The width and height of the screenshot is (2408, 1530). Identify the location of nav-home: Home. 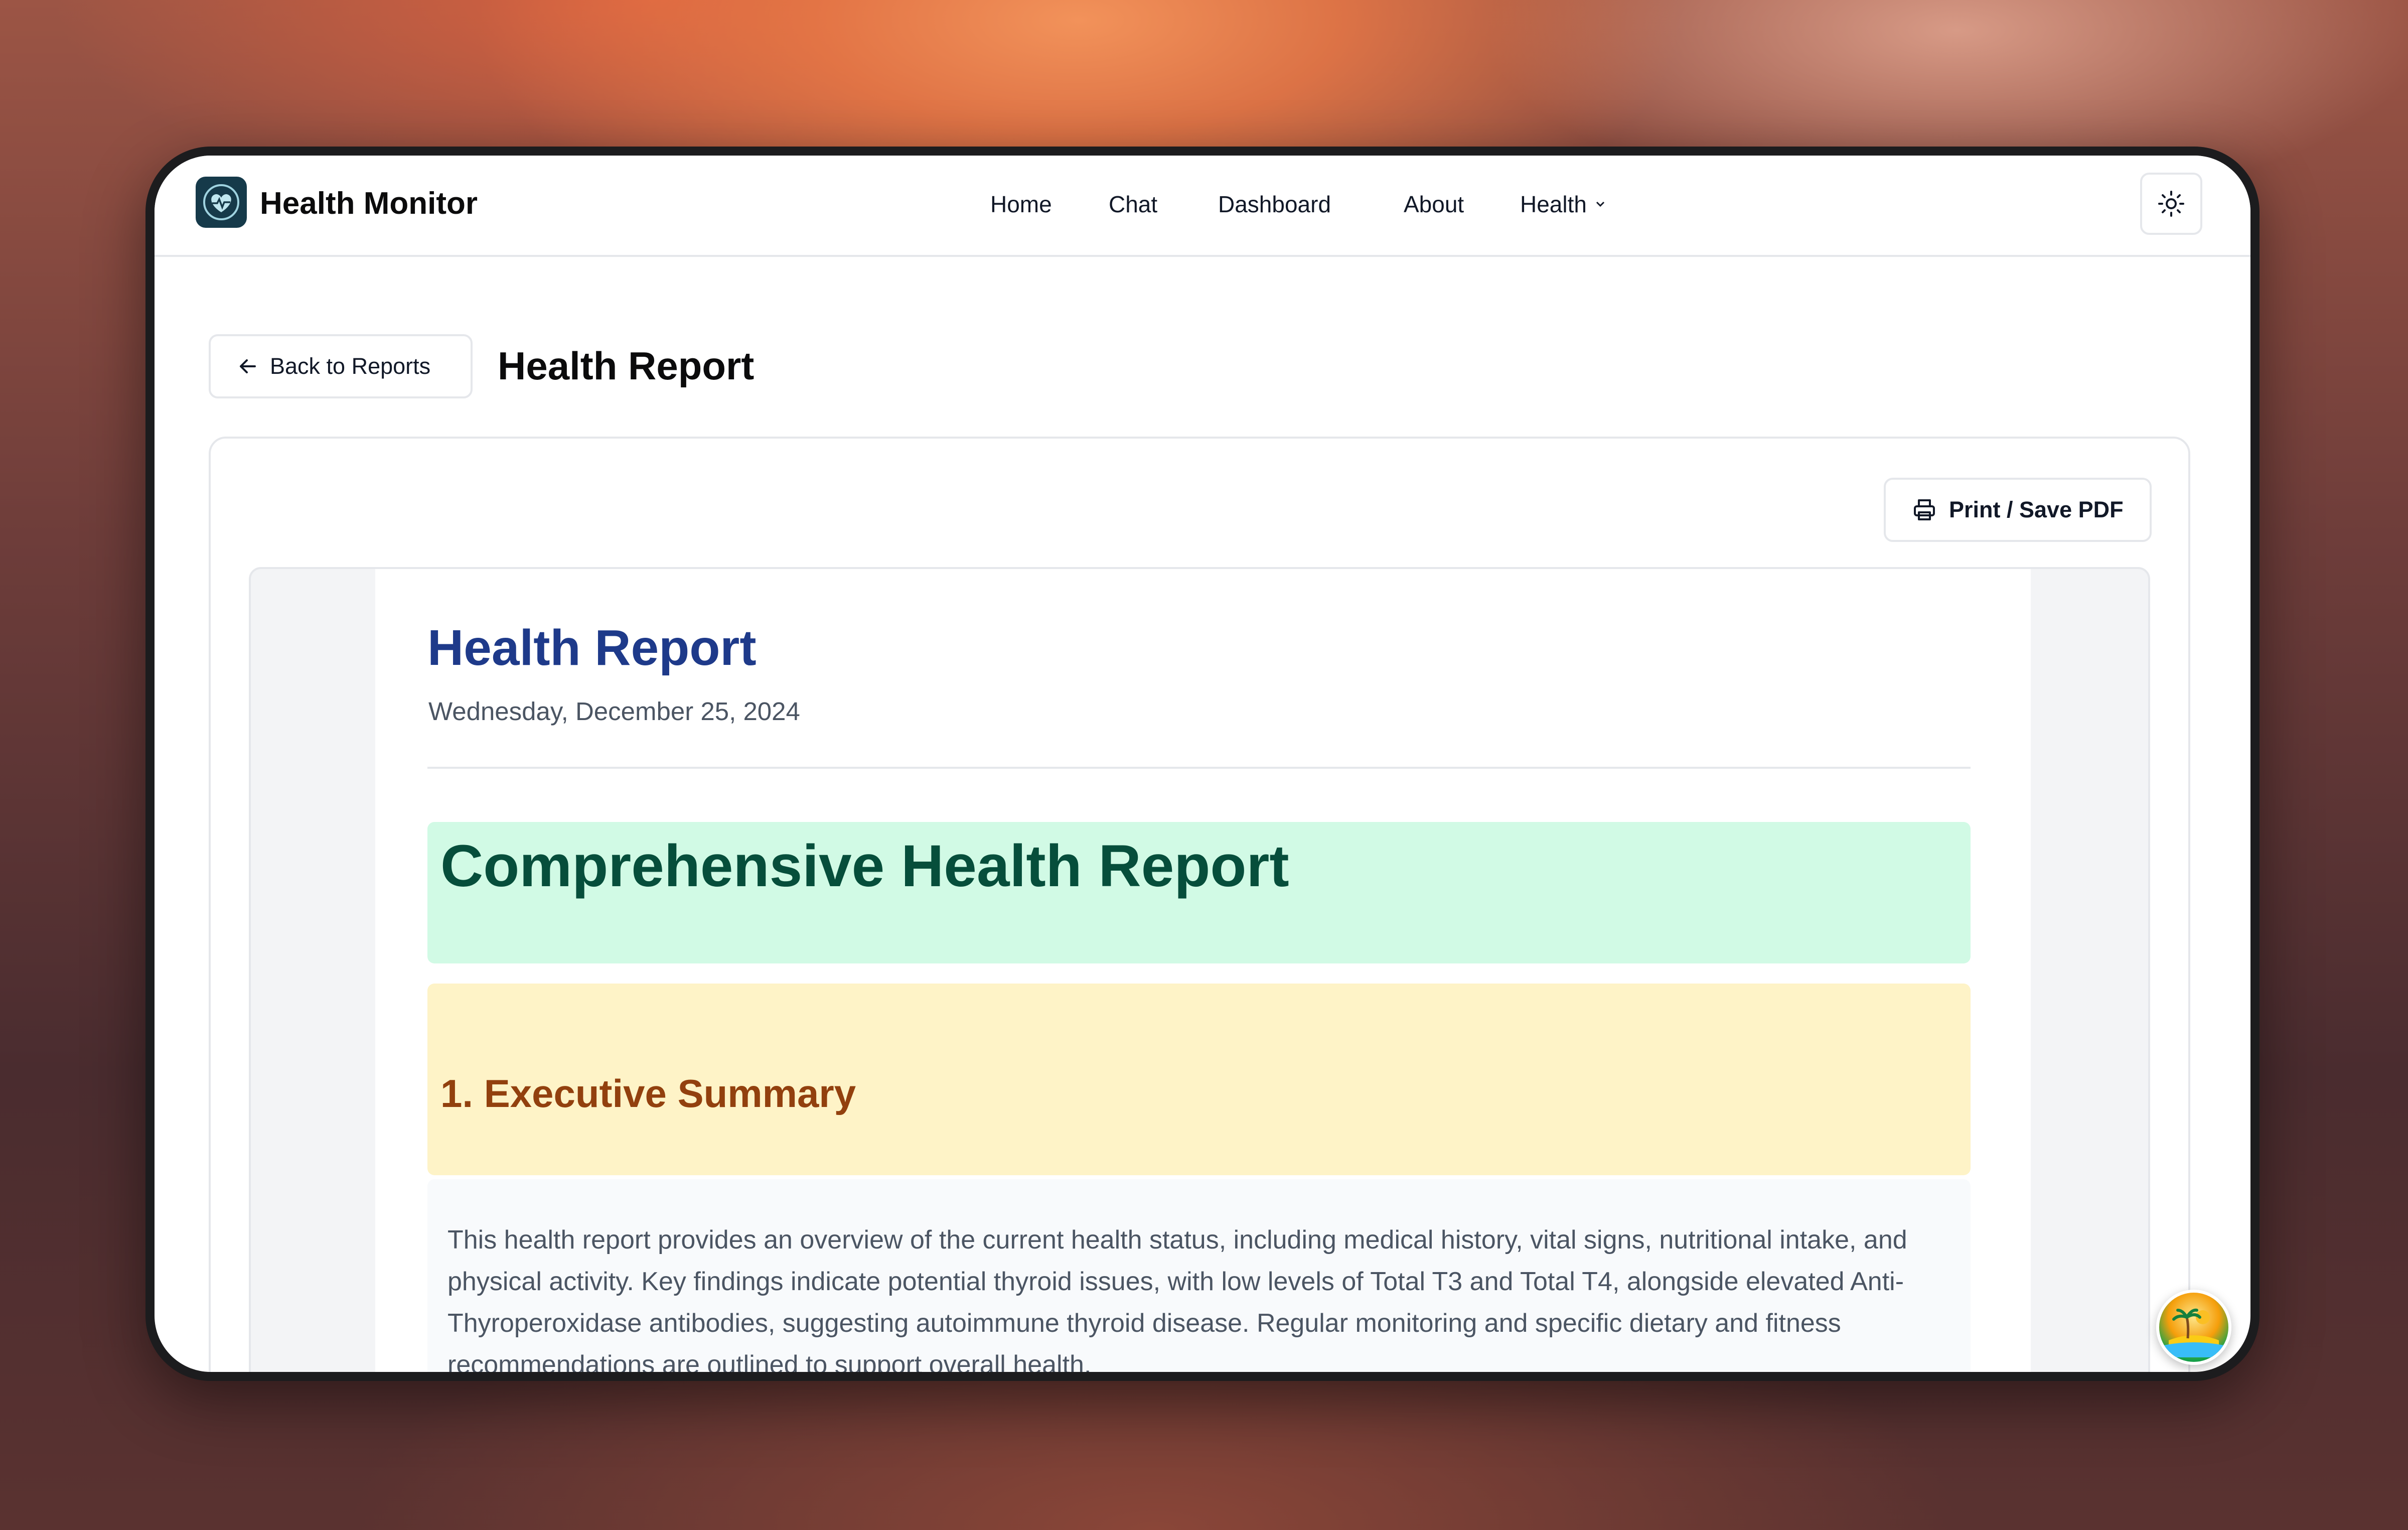
(1021, 204).